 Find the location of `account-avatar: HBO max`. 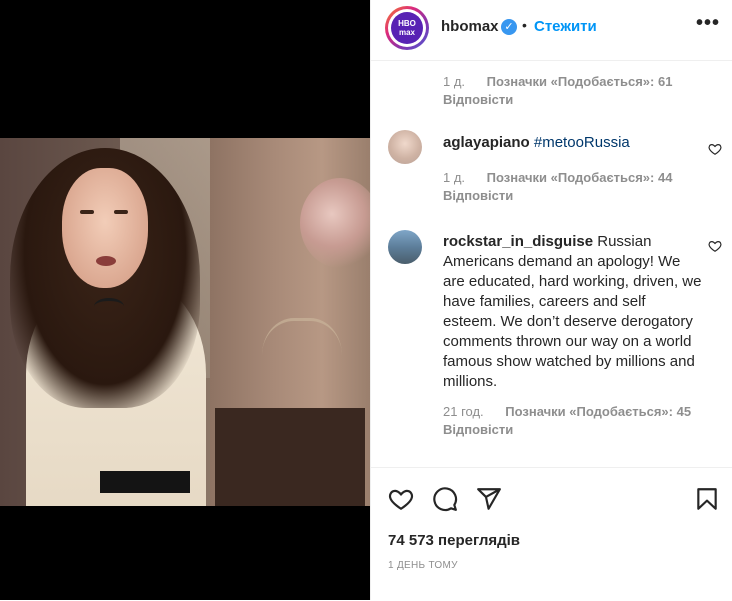

account-avatar: HBO max is located at coordinates (407, 28).